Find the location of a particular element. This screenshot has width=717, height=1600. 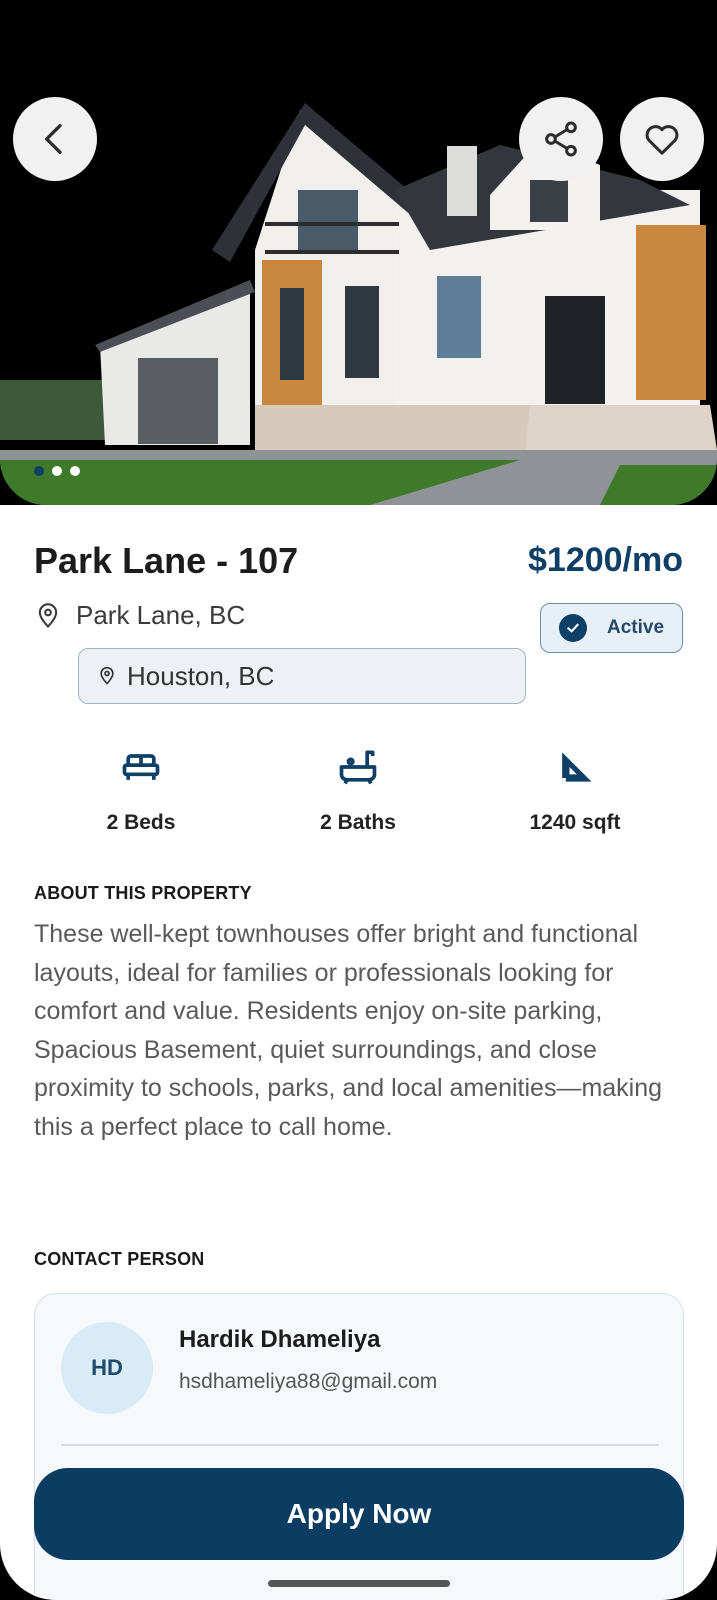

home-indicator is located at coordinates (359, 1583).